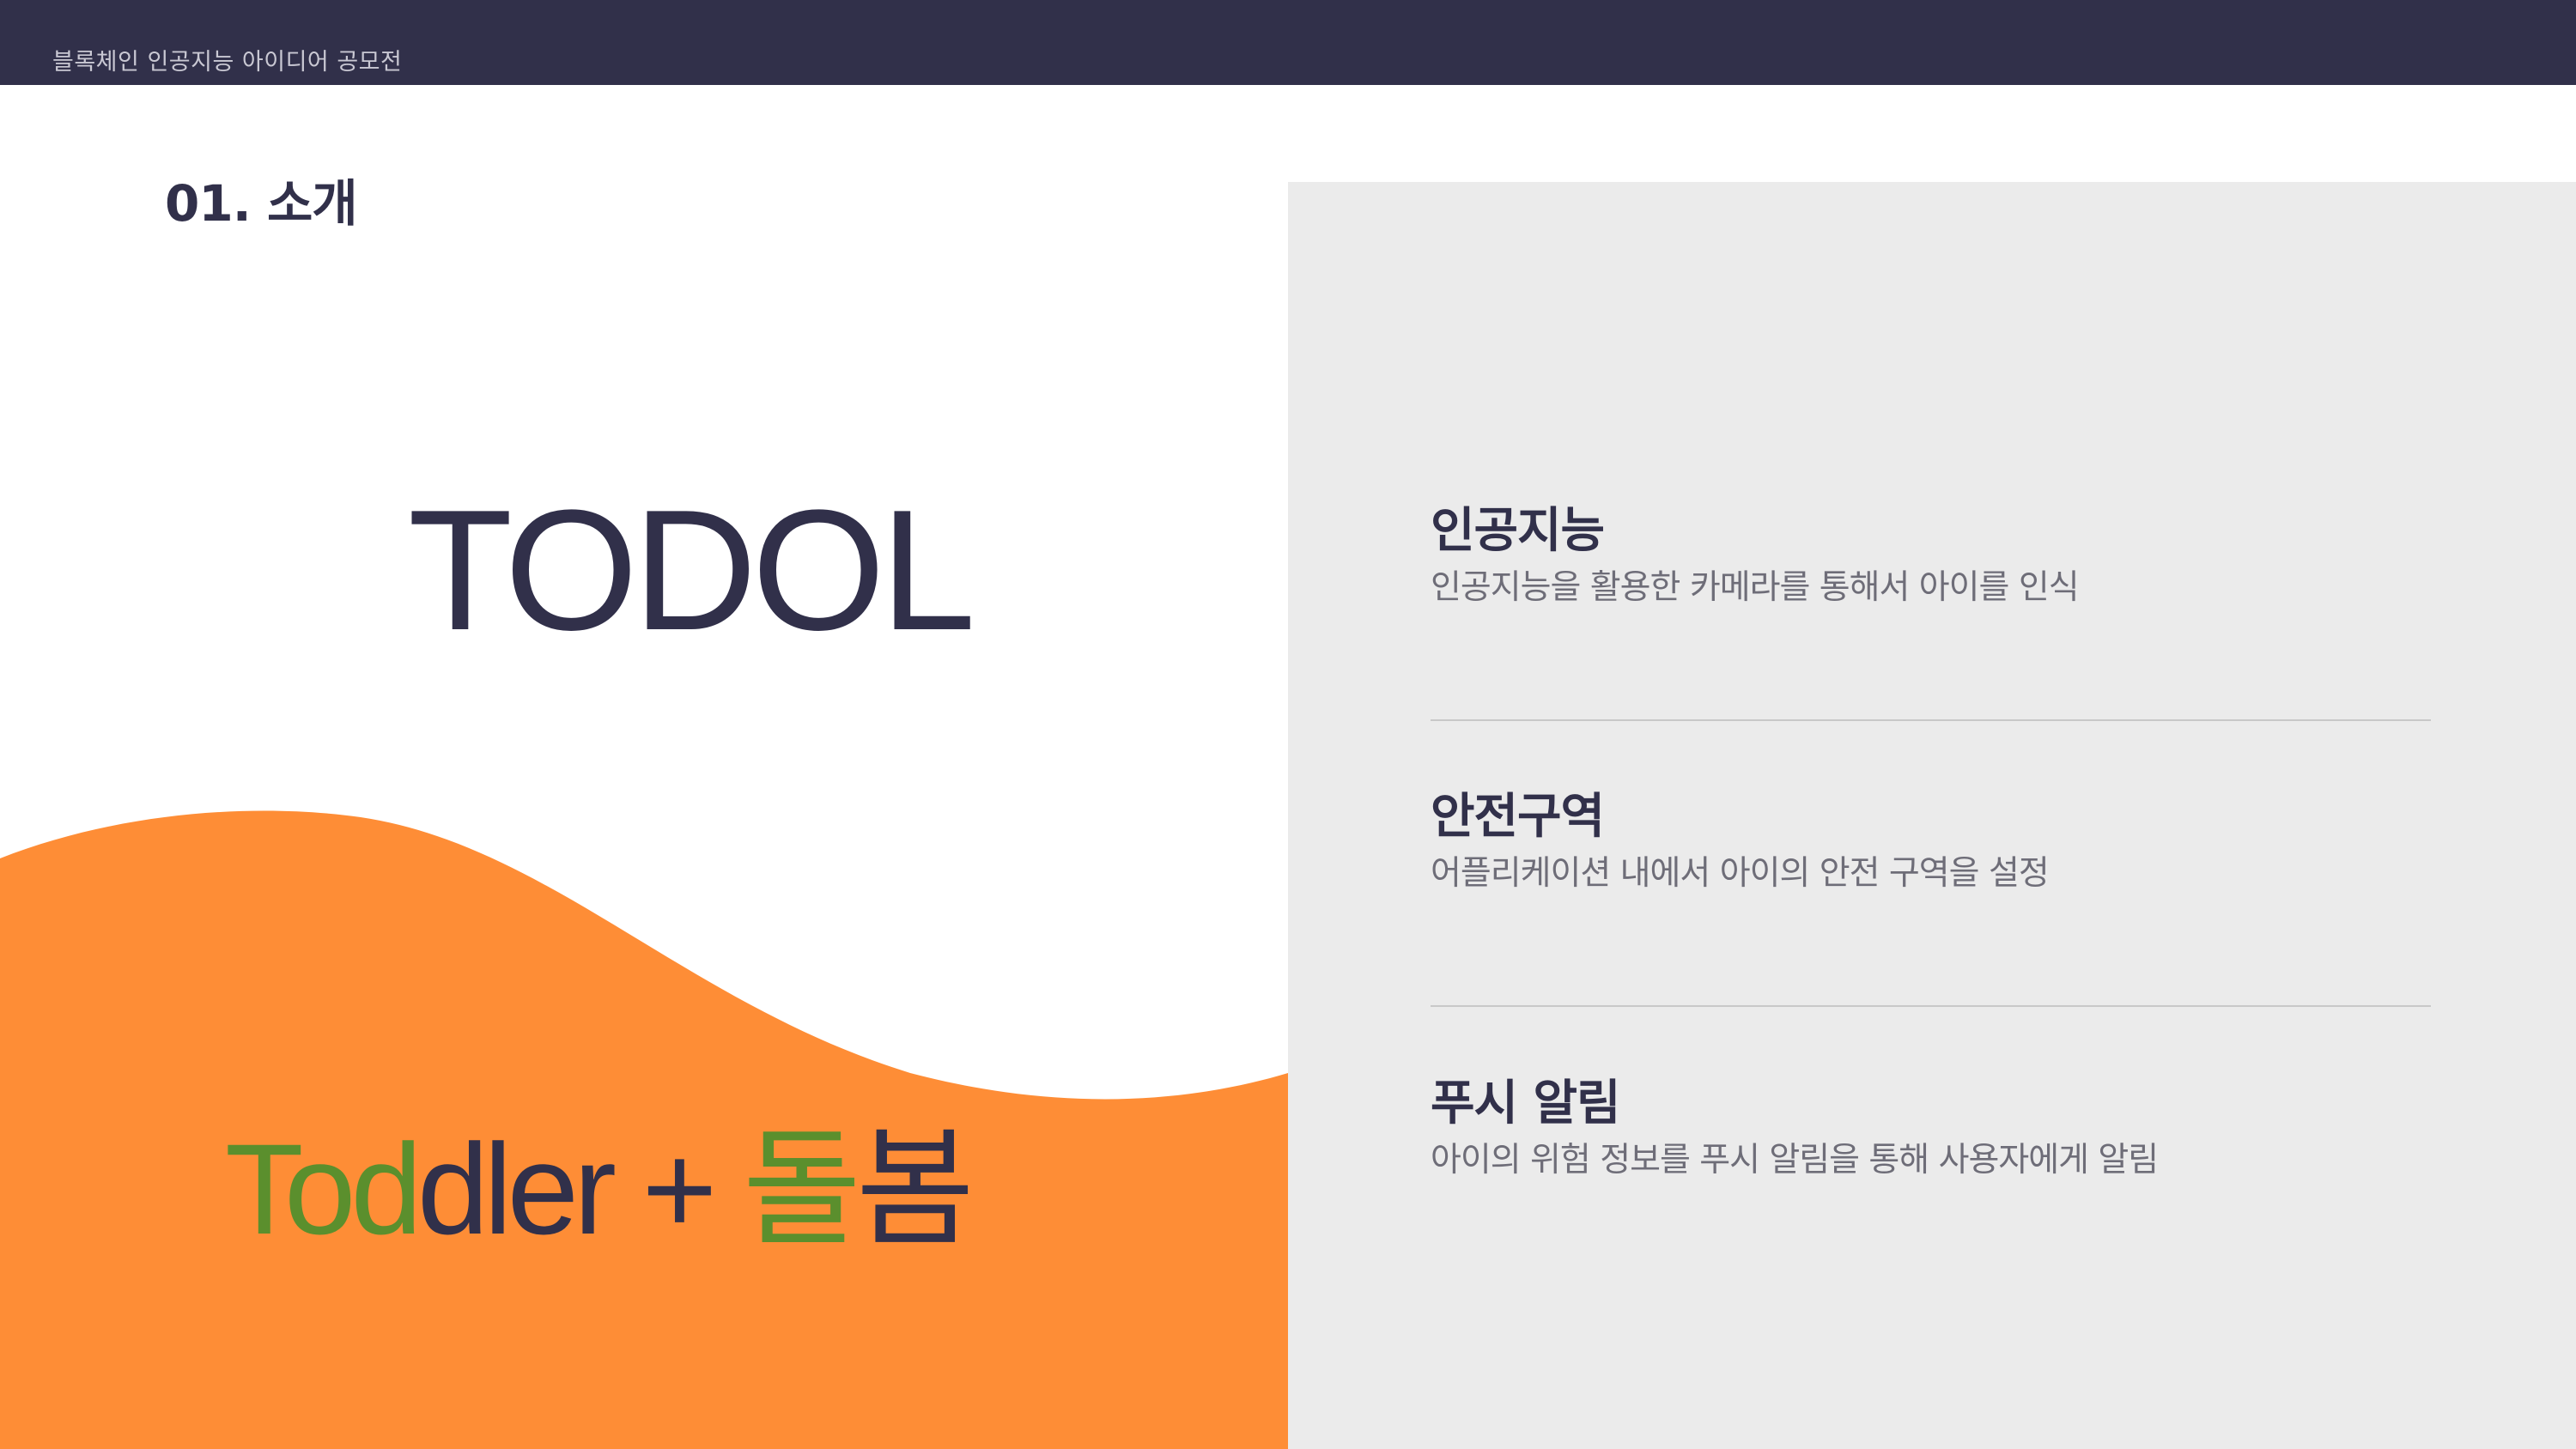 Image resolution: width=2576 pixels, height=1449 pixels. Describe the element at coordinates (1931, 555) in the screenshot. I see `feature-ai: 인공지능 인공지능을 활용한 카메라를 통해서 아이를 인식` at that location.